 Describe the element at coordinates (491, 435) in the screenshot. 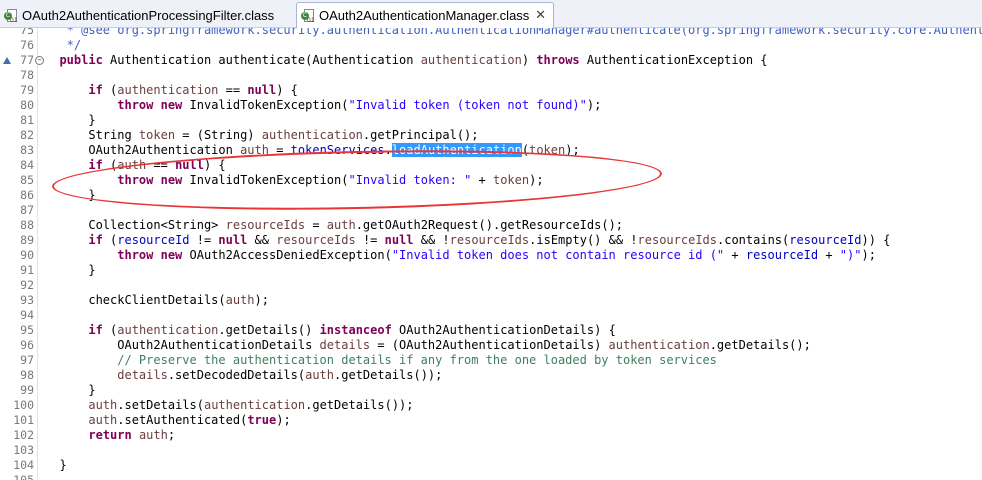

I see `code-line: 102 return auth;` at that location.